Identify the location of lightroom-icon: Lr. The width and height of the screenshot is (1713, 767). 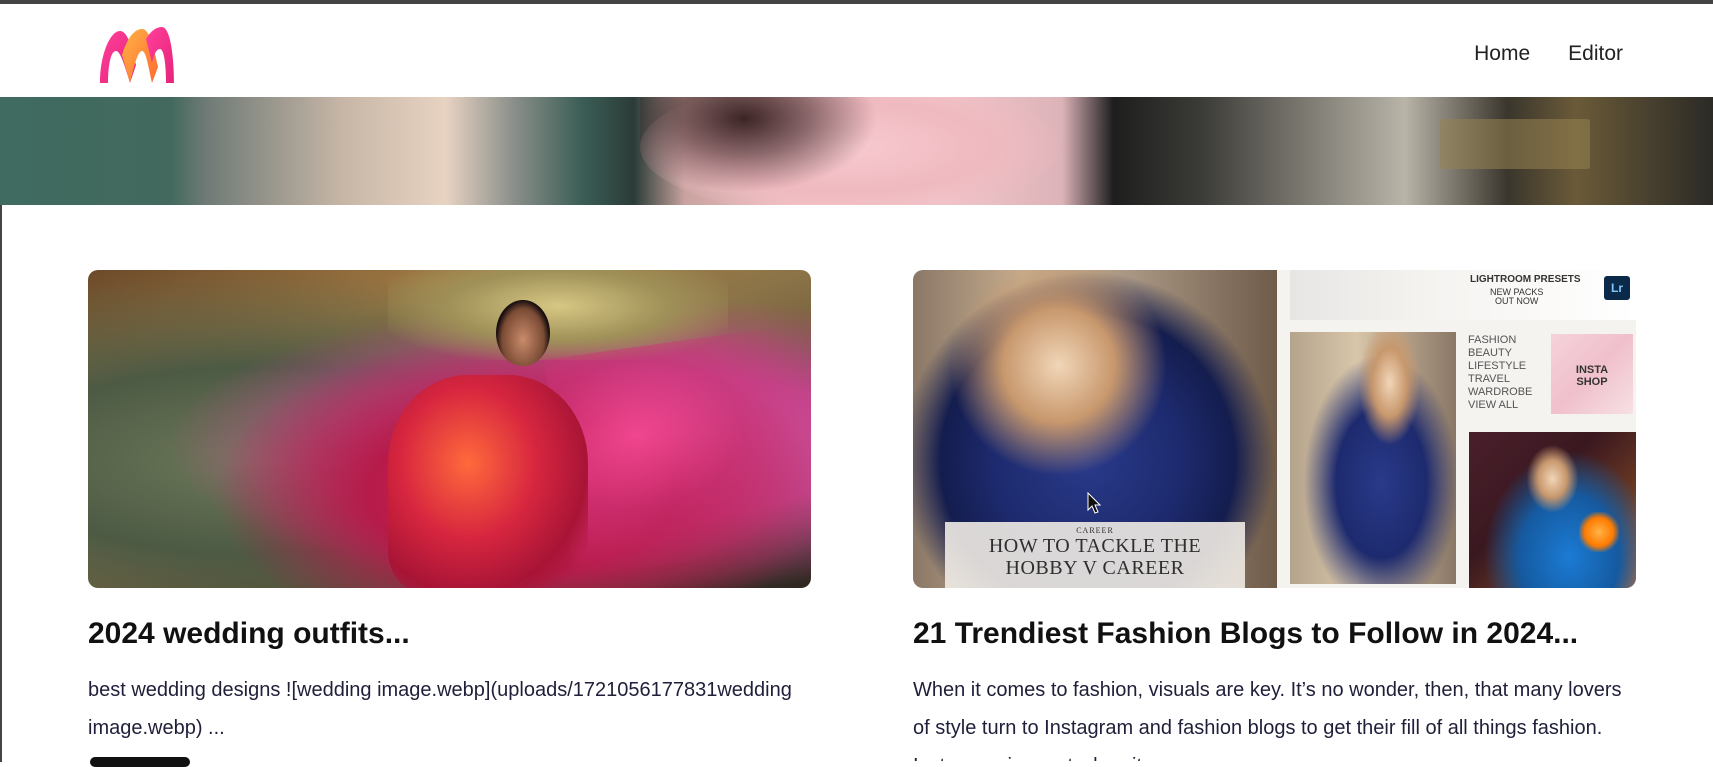
(1617, 288).